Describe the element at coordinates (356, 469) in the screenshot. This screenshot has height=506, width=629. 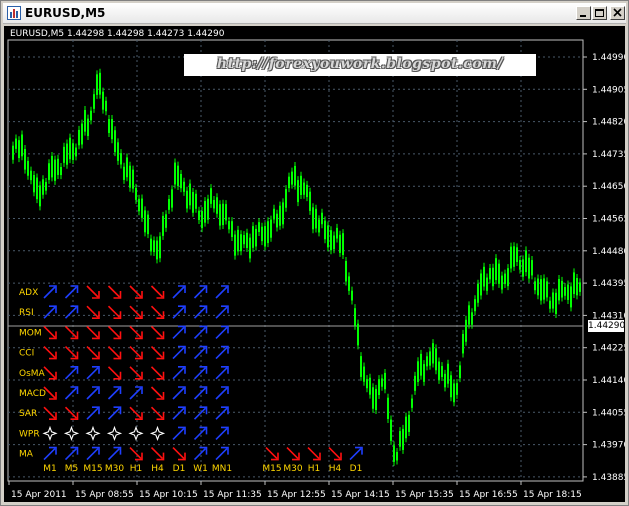
I see `timeframe-label: D1` at that location.